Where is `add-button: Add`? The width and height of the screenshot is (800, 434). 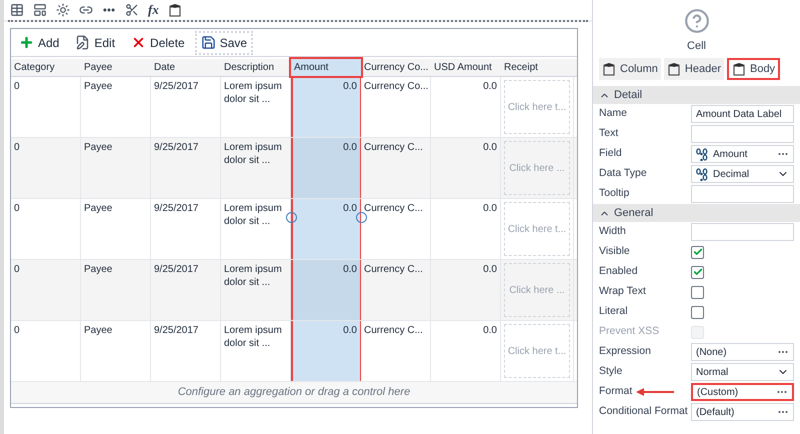 add-button: Add is located at coordinates (39, 42).